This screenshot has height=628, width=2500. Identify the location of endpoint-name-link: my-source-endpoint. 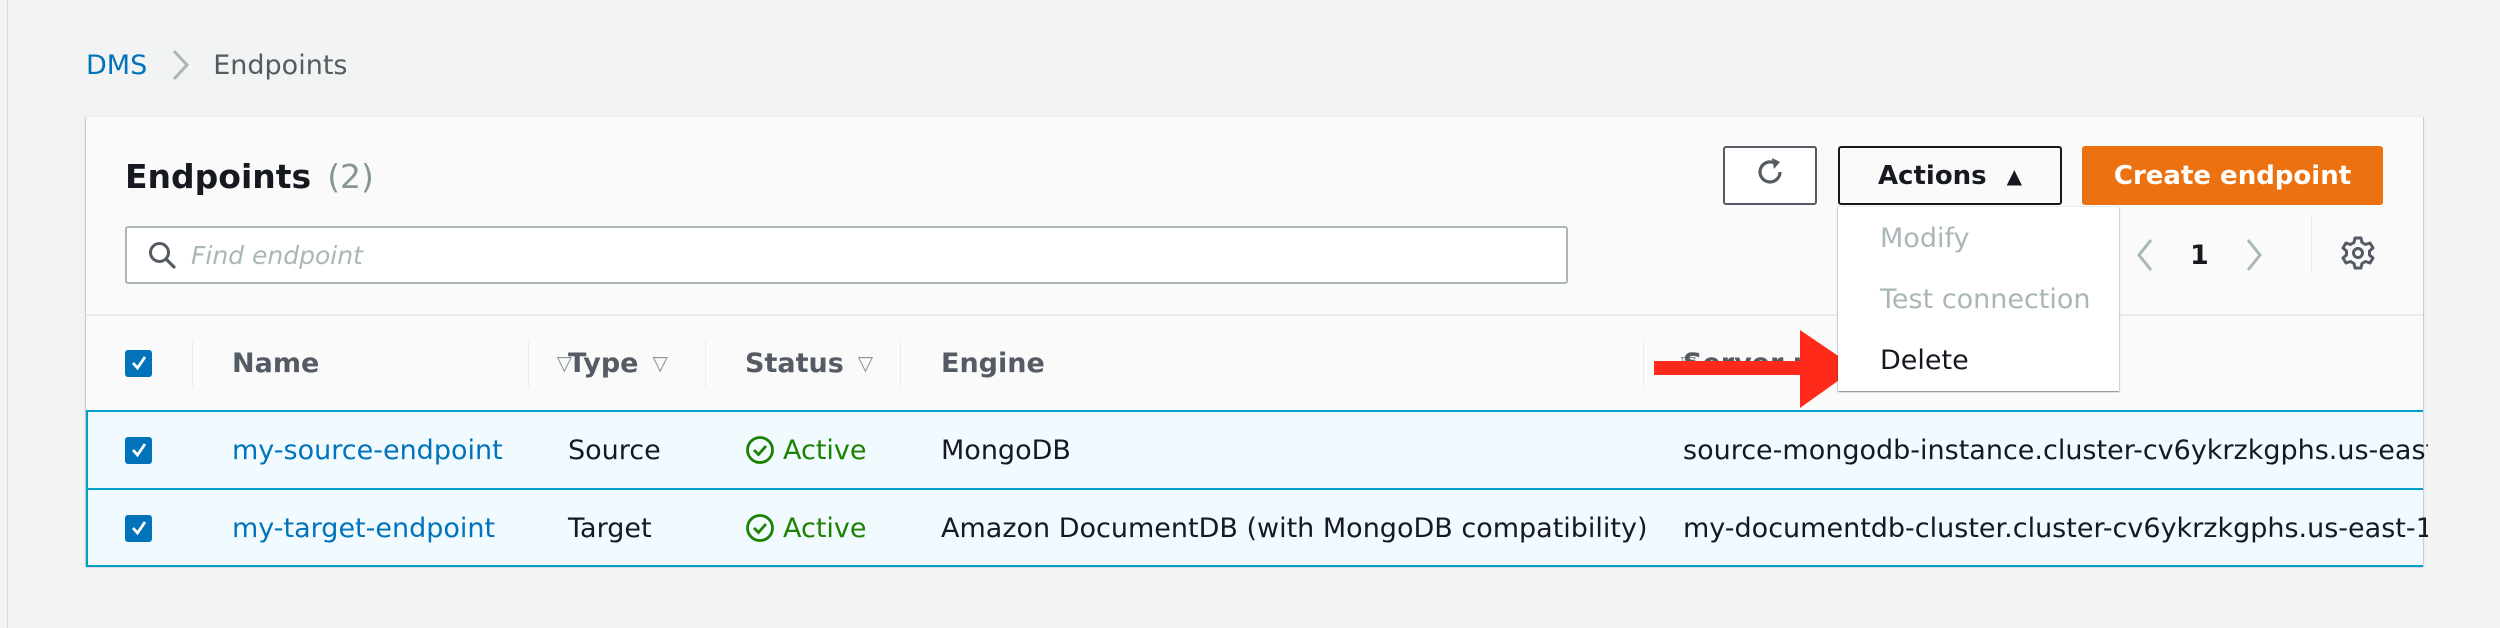
(367, 450).